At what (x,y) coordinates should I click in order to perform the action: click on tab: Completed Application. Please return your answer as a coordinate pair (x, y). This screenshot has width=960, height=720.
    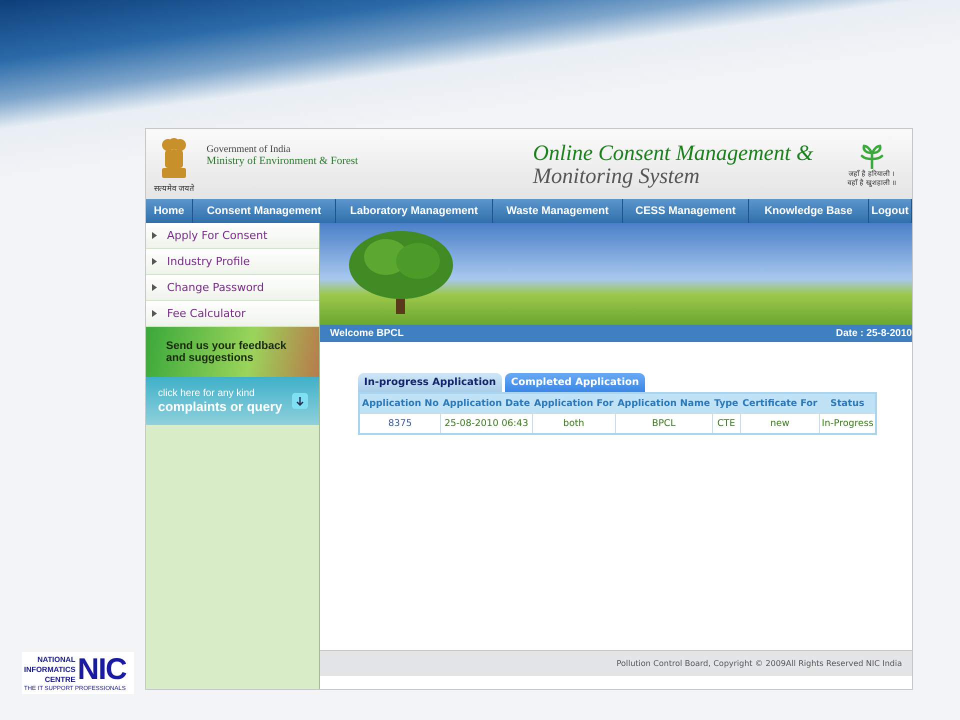
    Looking at the image, I should click on (575, 382).